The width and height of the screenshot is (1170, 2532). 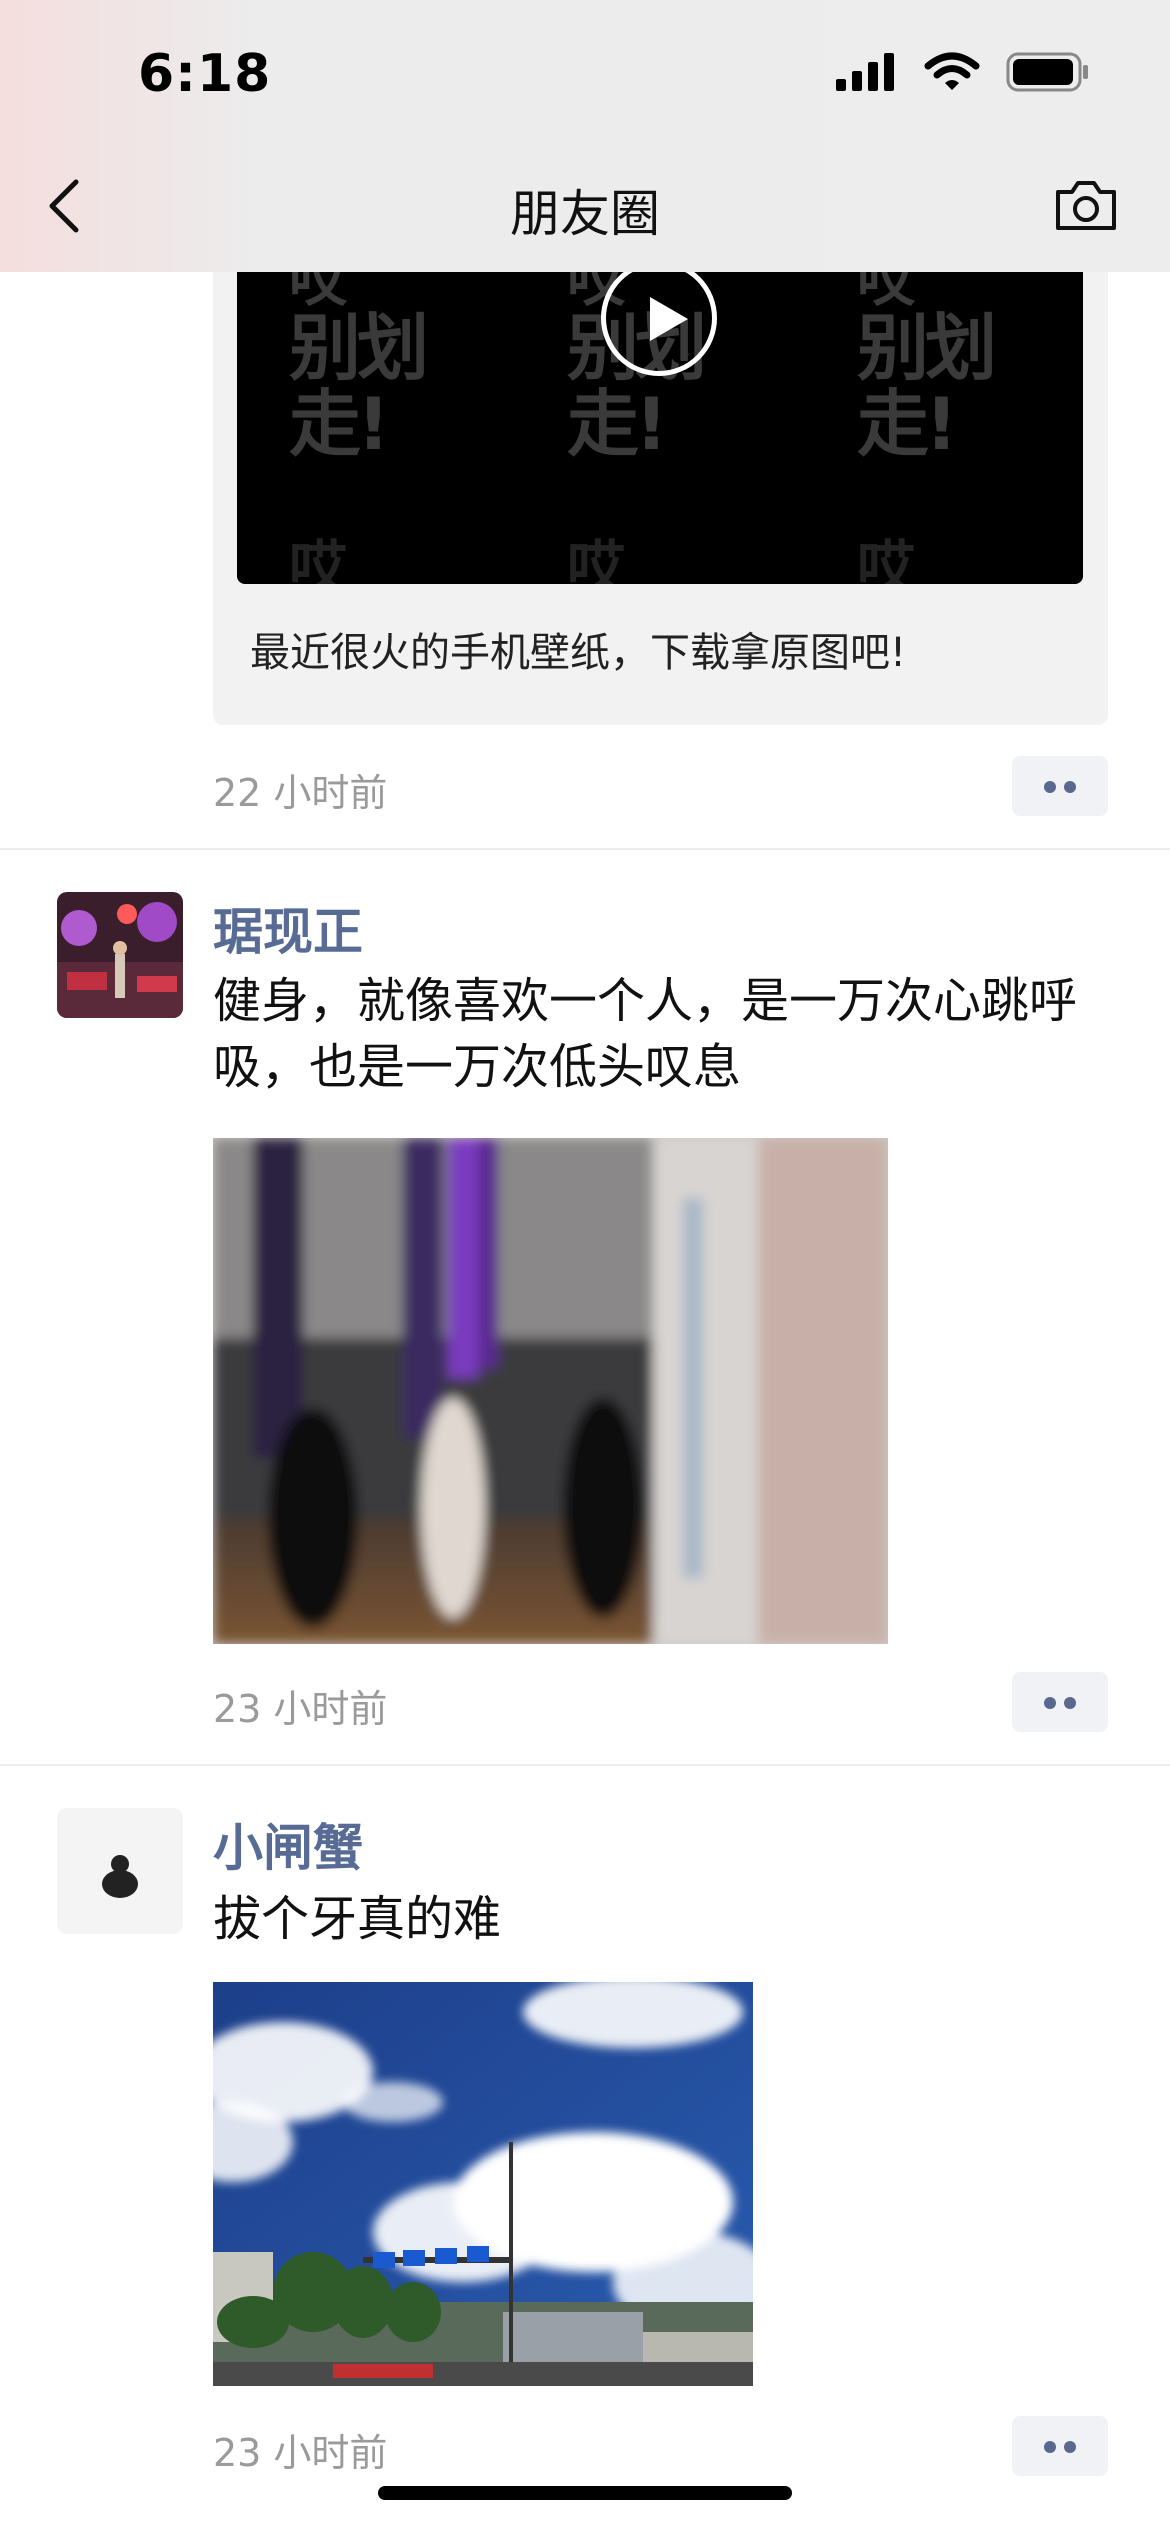 What do you see at coordinates (205, 74) in the screenshot?
I see `status-time: 6:18` at bounding box center [205, 74].